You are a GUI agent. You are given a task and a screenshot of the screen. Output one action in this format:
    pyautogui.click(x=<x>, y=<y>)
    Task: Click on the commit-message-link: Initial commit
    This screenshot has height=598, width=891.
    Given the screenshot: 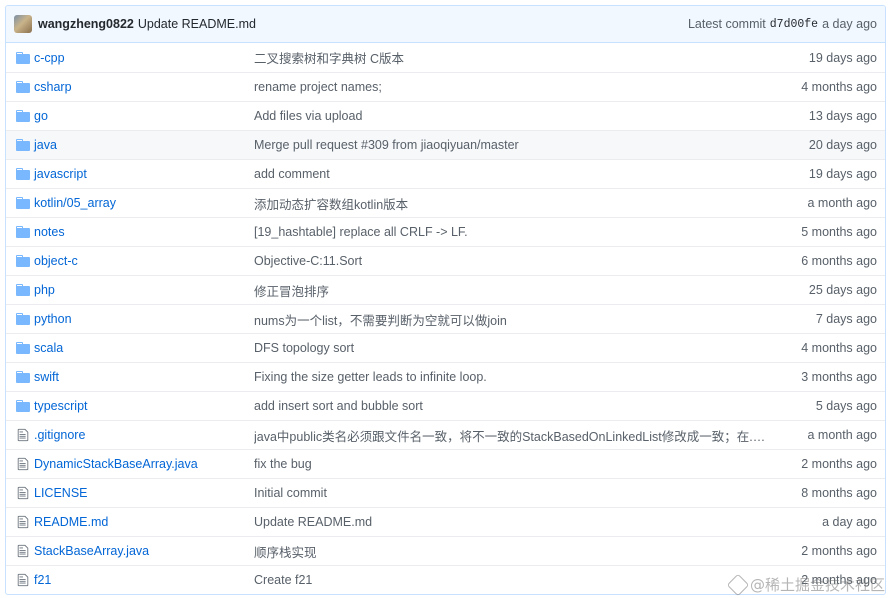 What is the action you would take?
    pyautogui.click(x=514, y=493)
    